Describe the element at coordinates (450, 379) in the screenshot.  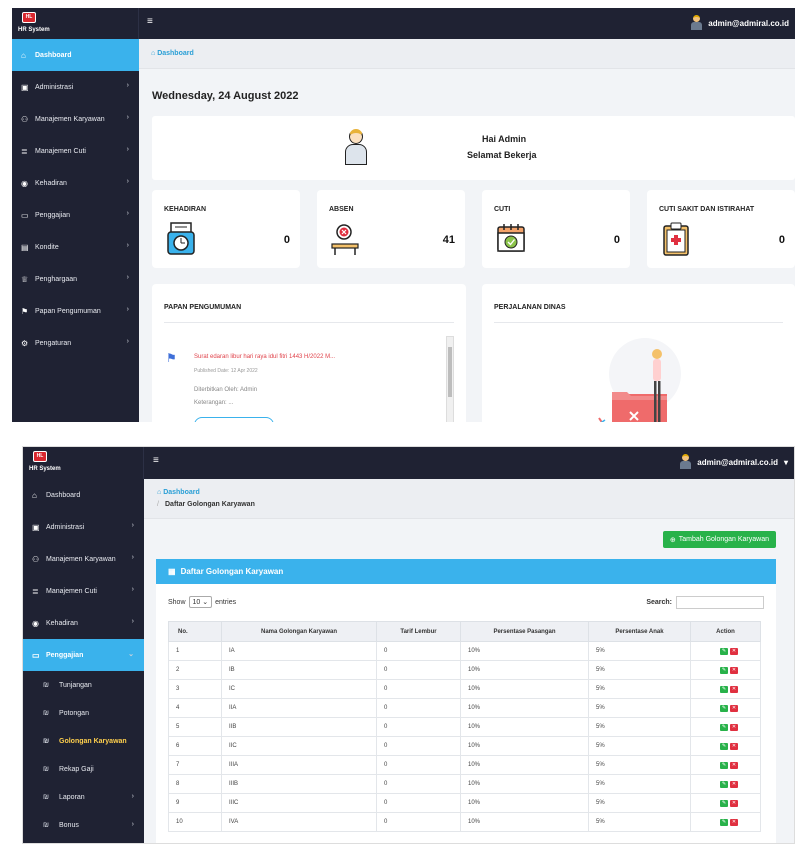
I see `announcement-scrollbar` at that location.